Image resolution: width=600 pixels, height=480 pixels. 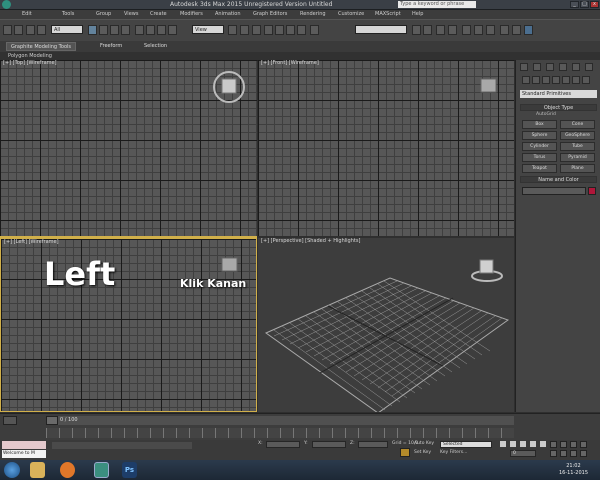 What do you see at coordinates (24, 445) in the screenshot?
I see `maxscript-listener-field` at bounding box center [24, 445].